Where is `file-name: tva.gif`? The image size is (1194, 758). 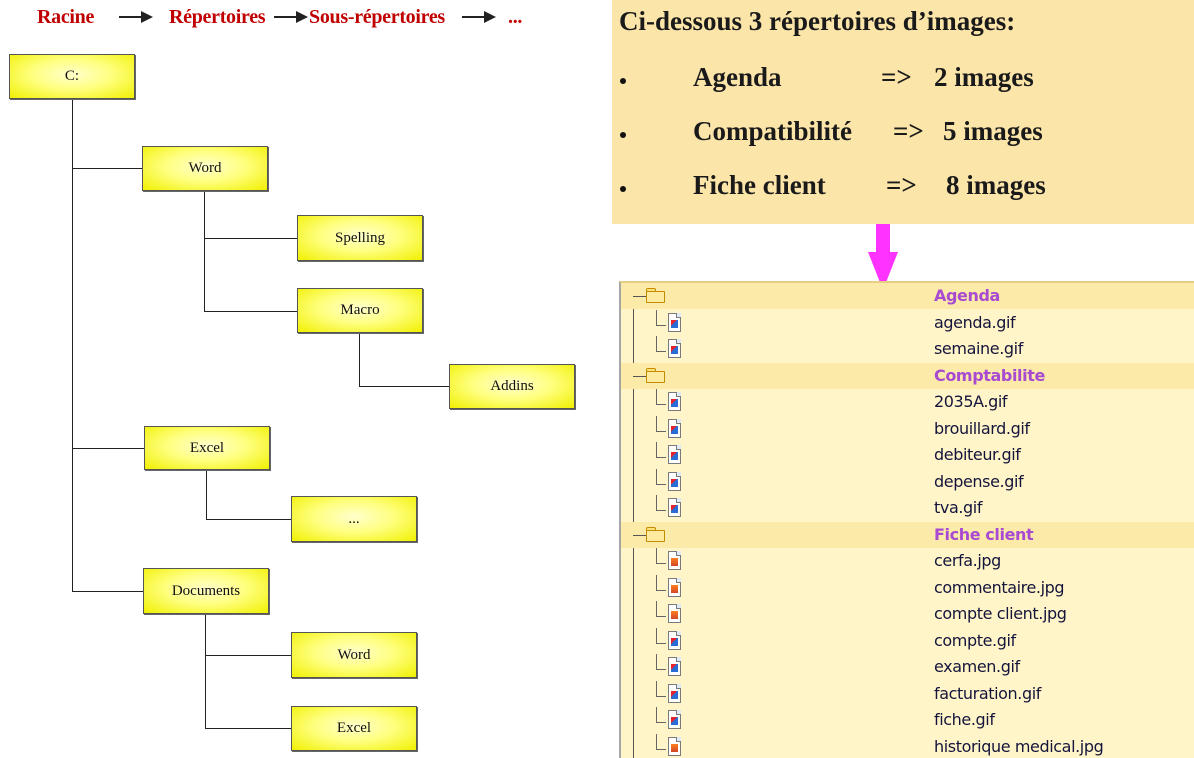 file-name: tva.gif is located at coordinates (958, 507).